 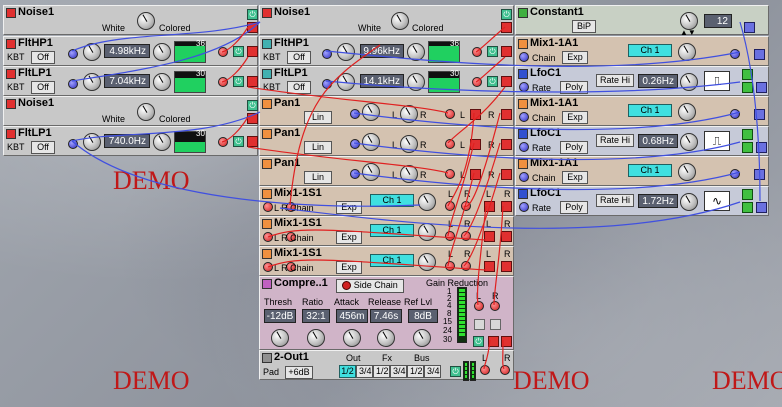 What do you see at coordinates (574, 87) in the screenshot?
I see `poly-button: Poly` at bounding box center [574, 87].